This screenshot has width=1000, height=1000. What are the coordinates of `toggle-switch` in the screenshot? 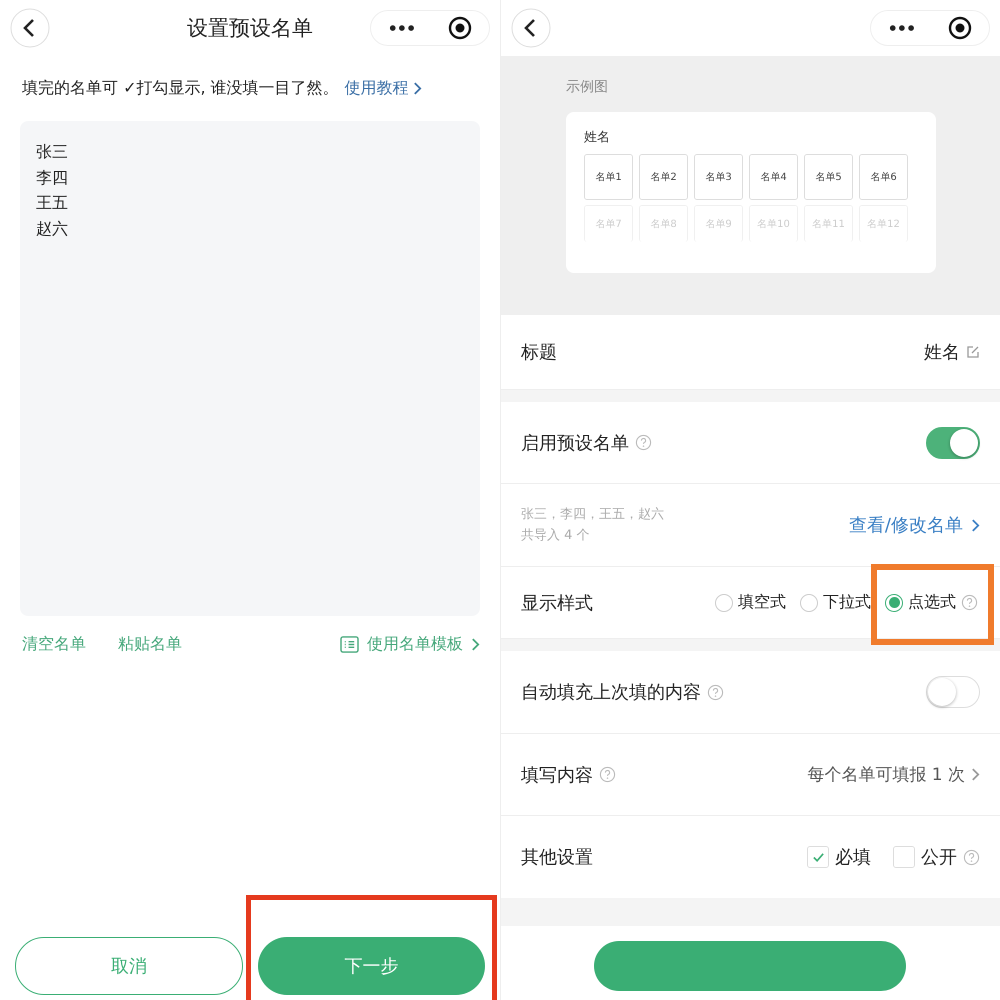 It's located at (953, 442).